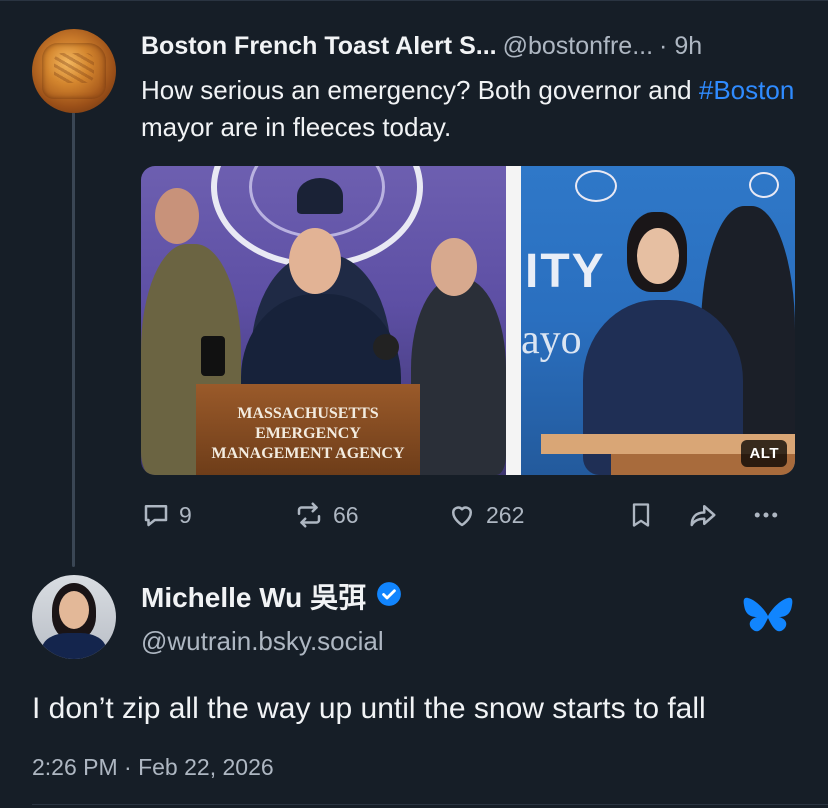 This screenshot has height=808, width=828. I want to click on podium-line: MANAGEMENT AGENCY, so click(308, 453).